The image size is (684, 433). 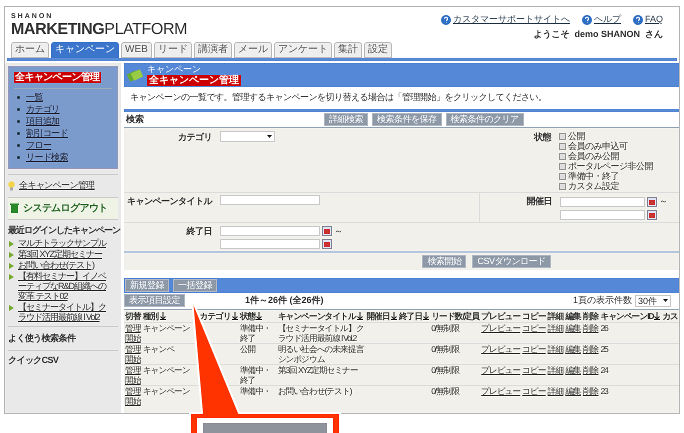 What do you see at coordinates (556, 315) in the screenshot?
I see `column-header: 詳細` at bounding box center [556, 315].